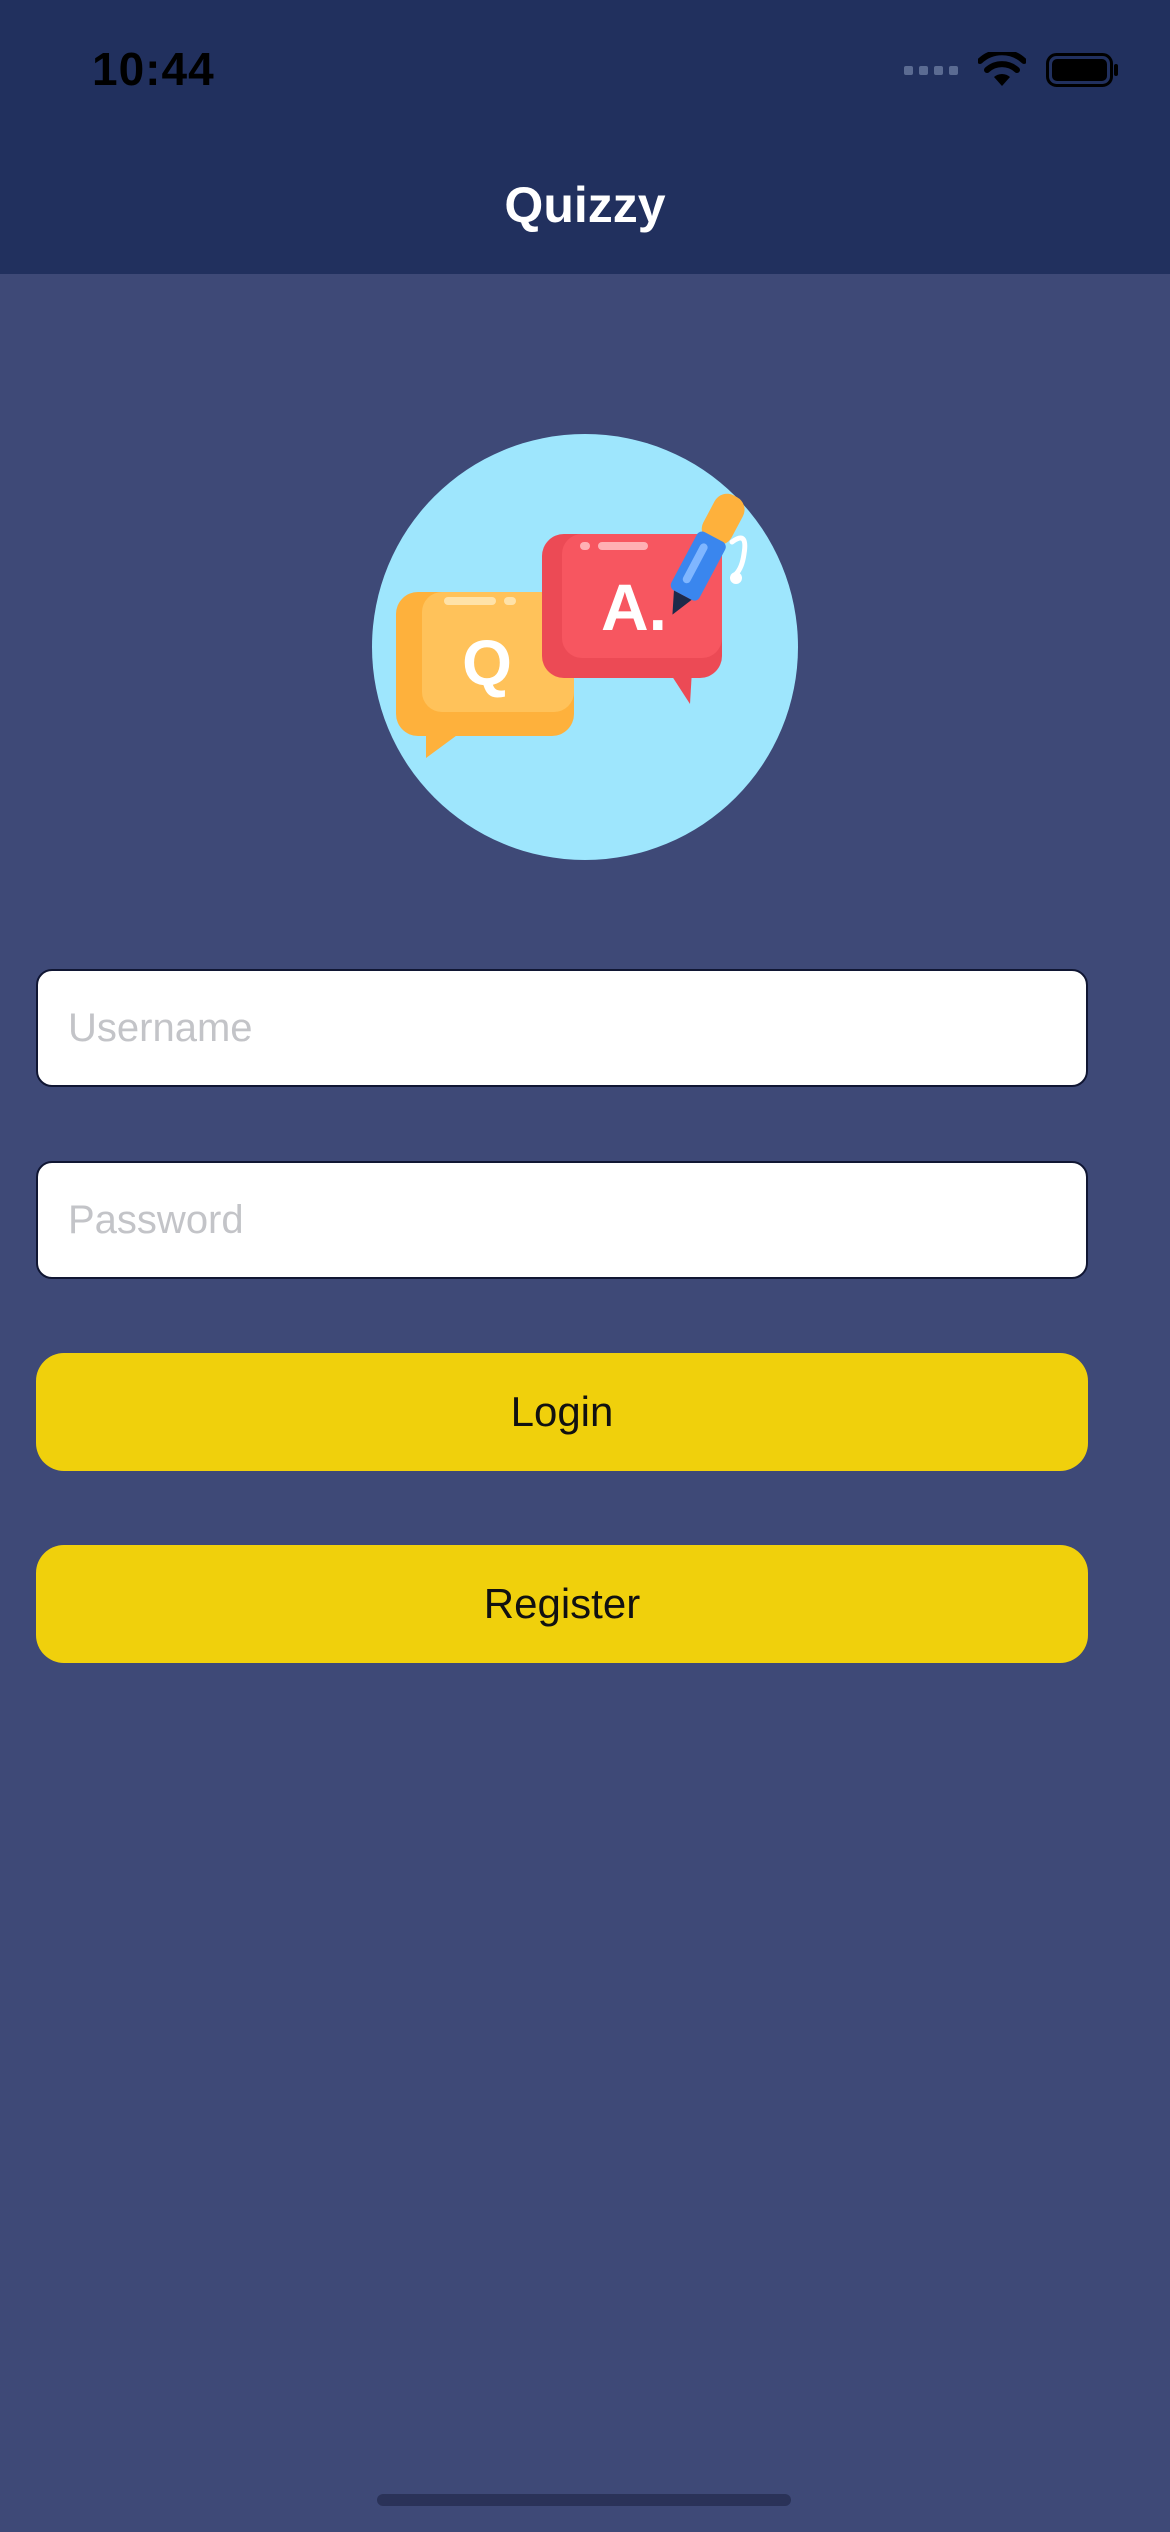 The height and width of the screenshot is (2532, 1170). Describe the element at coordinates (562, 1220) in the screenshot. I see `password-input` at that location.